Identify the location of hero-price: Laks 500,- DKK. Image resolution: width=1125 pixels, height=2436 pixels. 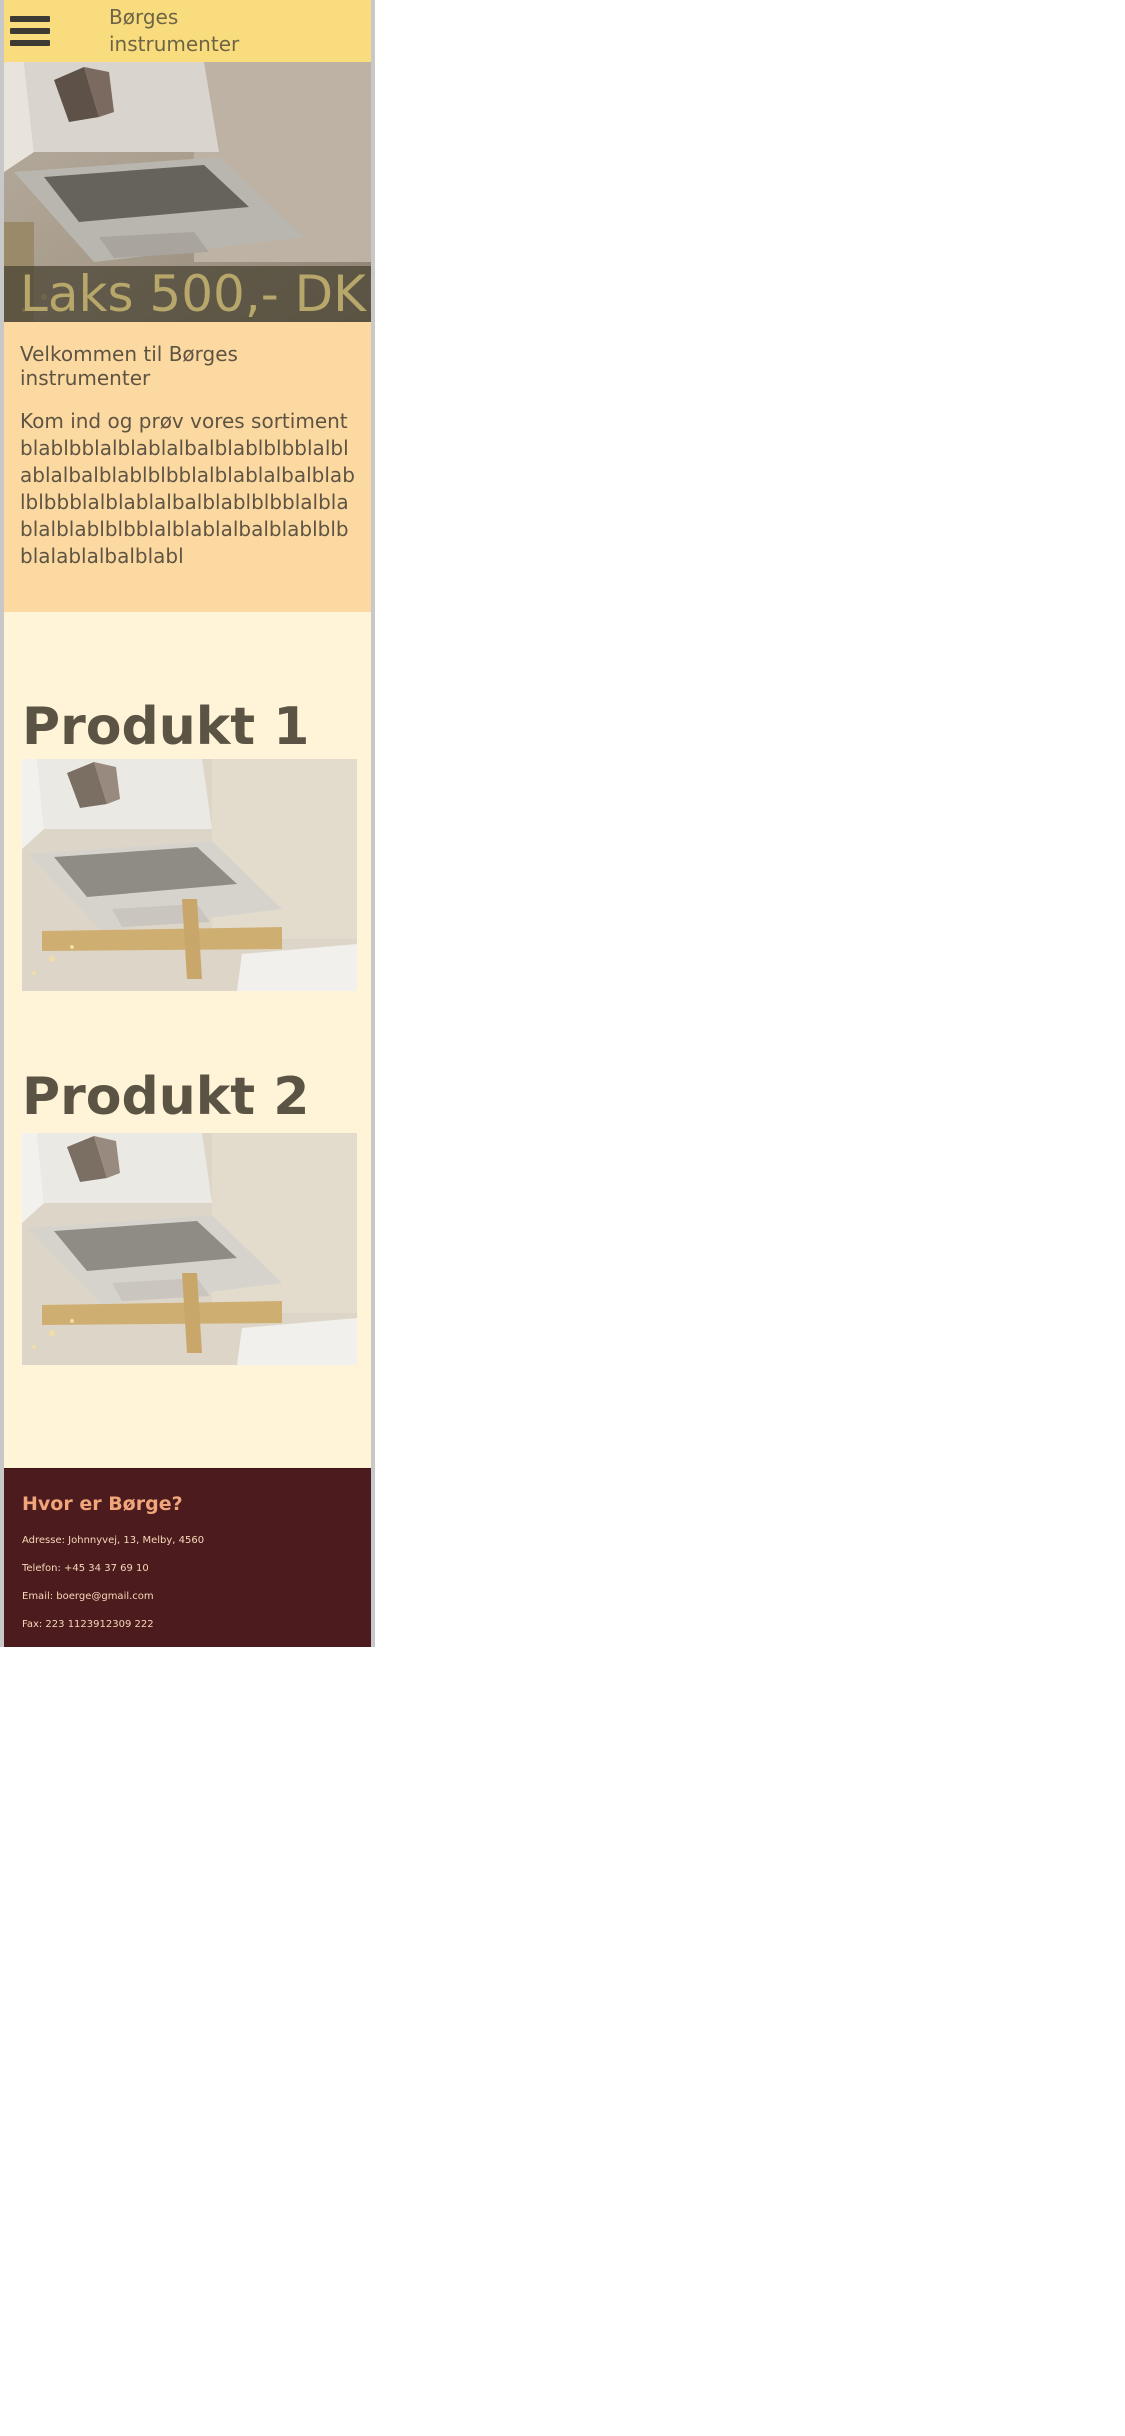
(195, 293).